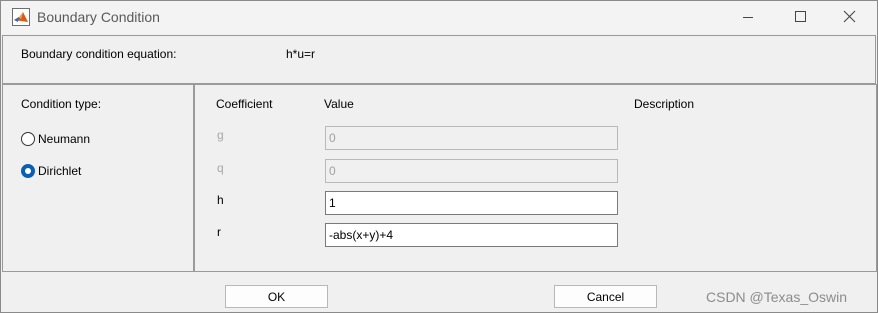  What do you see at coordinates (301, 54) in the screenshot?
I see `equation-value: h*u=r` at bounding box center [301, 54].